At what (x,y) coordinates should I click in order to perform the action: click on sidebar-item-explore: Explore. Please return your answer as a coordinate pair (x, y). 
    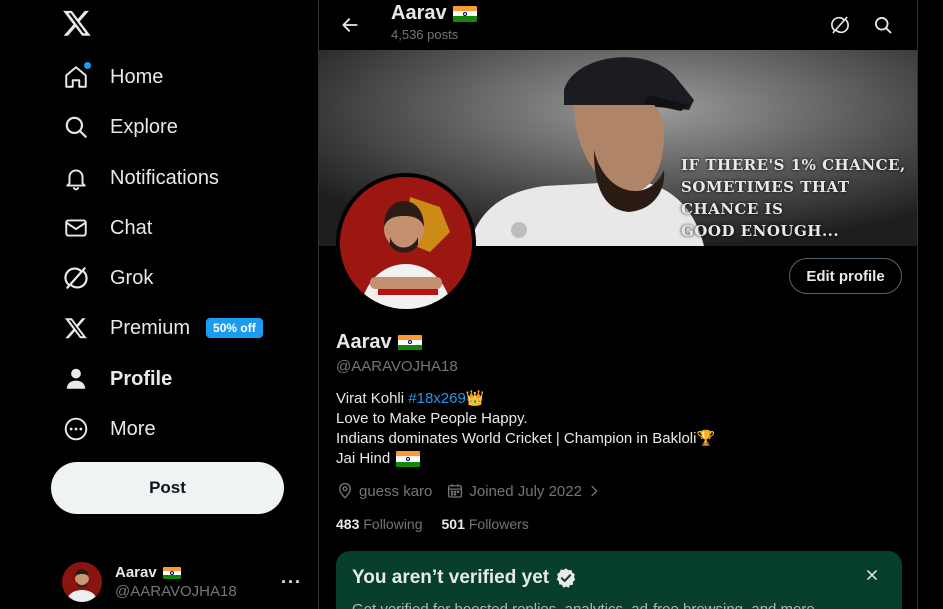
    Looking at the image, I should click on (120, 127).